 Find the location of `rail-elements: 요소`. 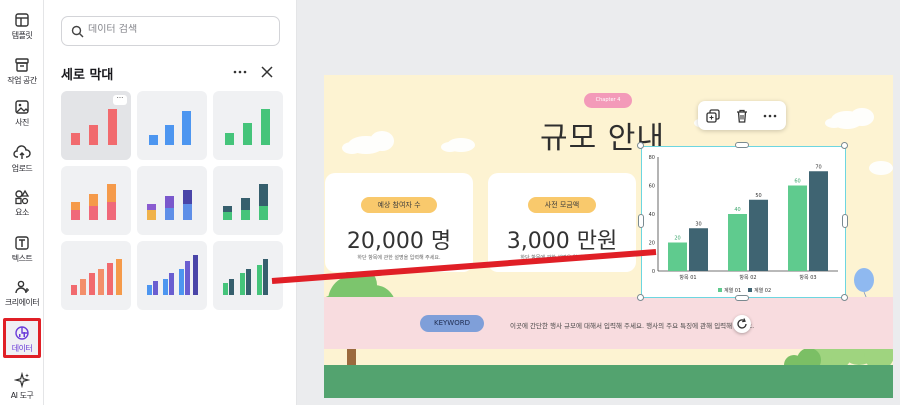

rail-elements: 요소 is located at coordinates (22, 203).